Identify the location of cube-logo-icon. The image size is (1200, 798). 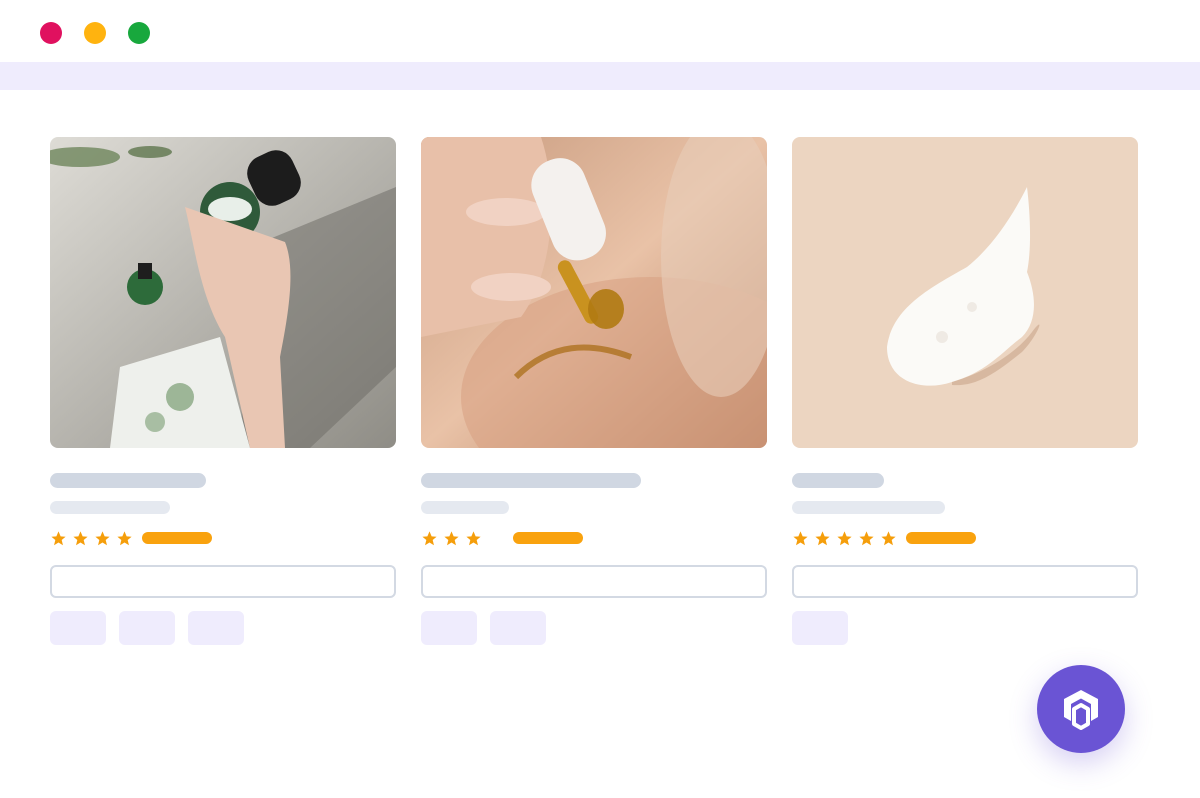
(1081, 710).